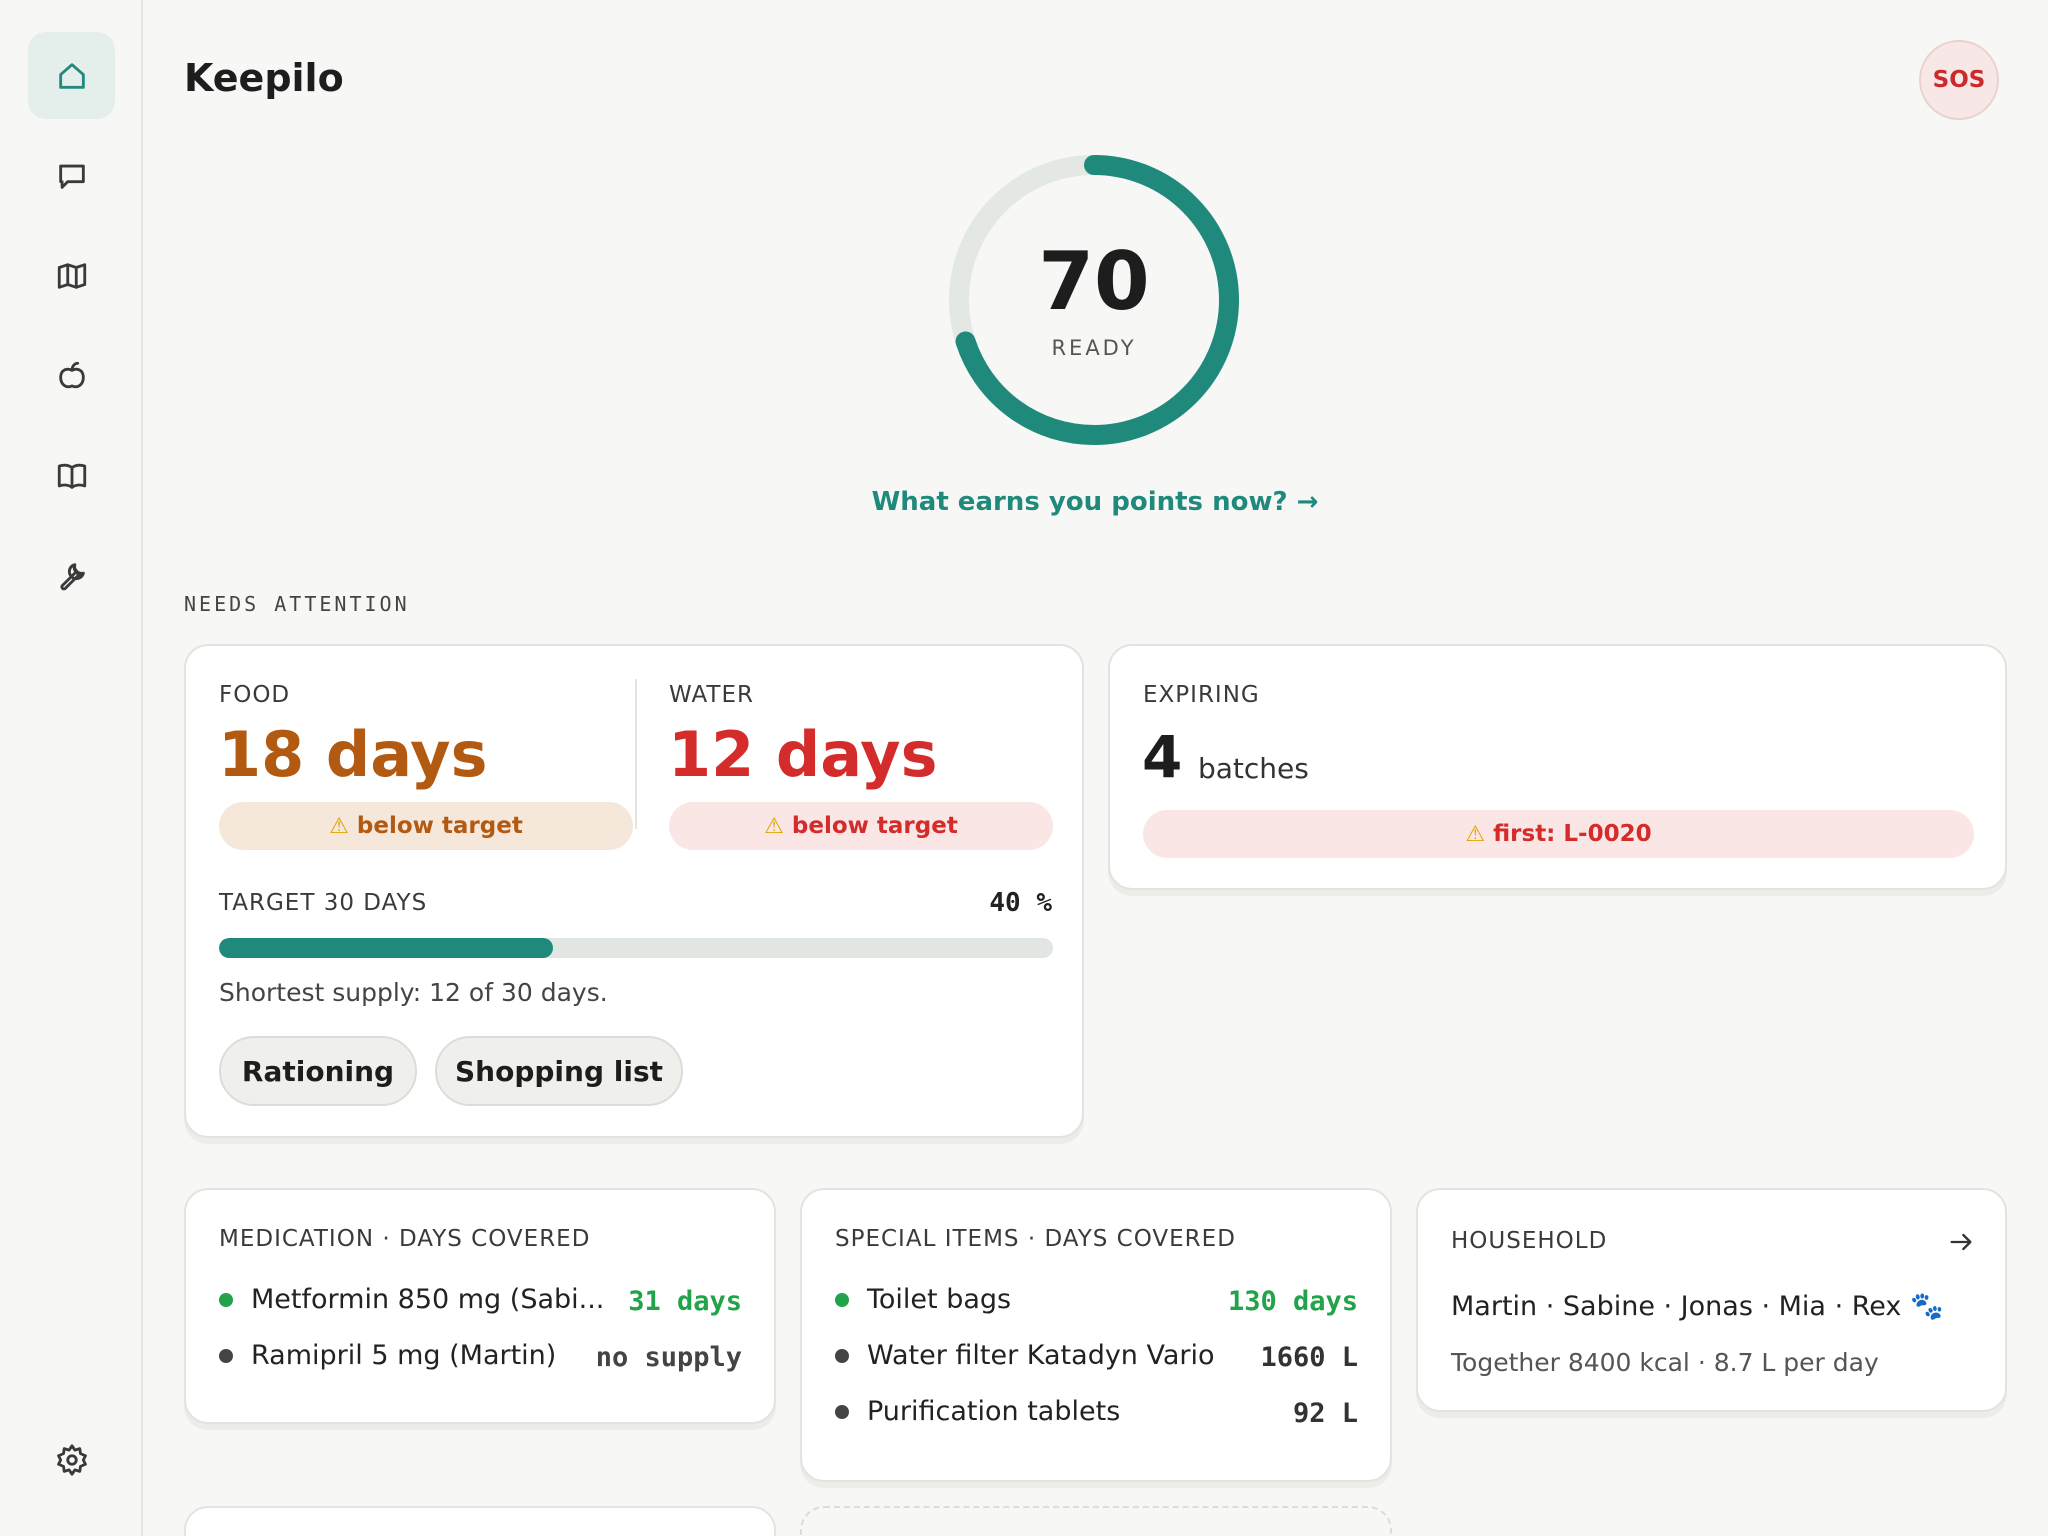 The height and width of the screenshot is (1536, 2048). What do you see at coordinates (439, 826) in the screenshot?
I see `food-badge-text: below target` at bounding box center [439, 826].